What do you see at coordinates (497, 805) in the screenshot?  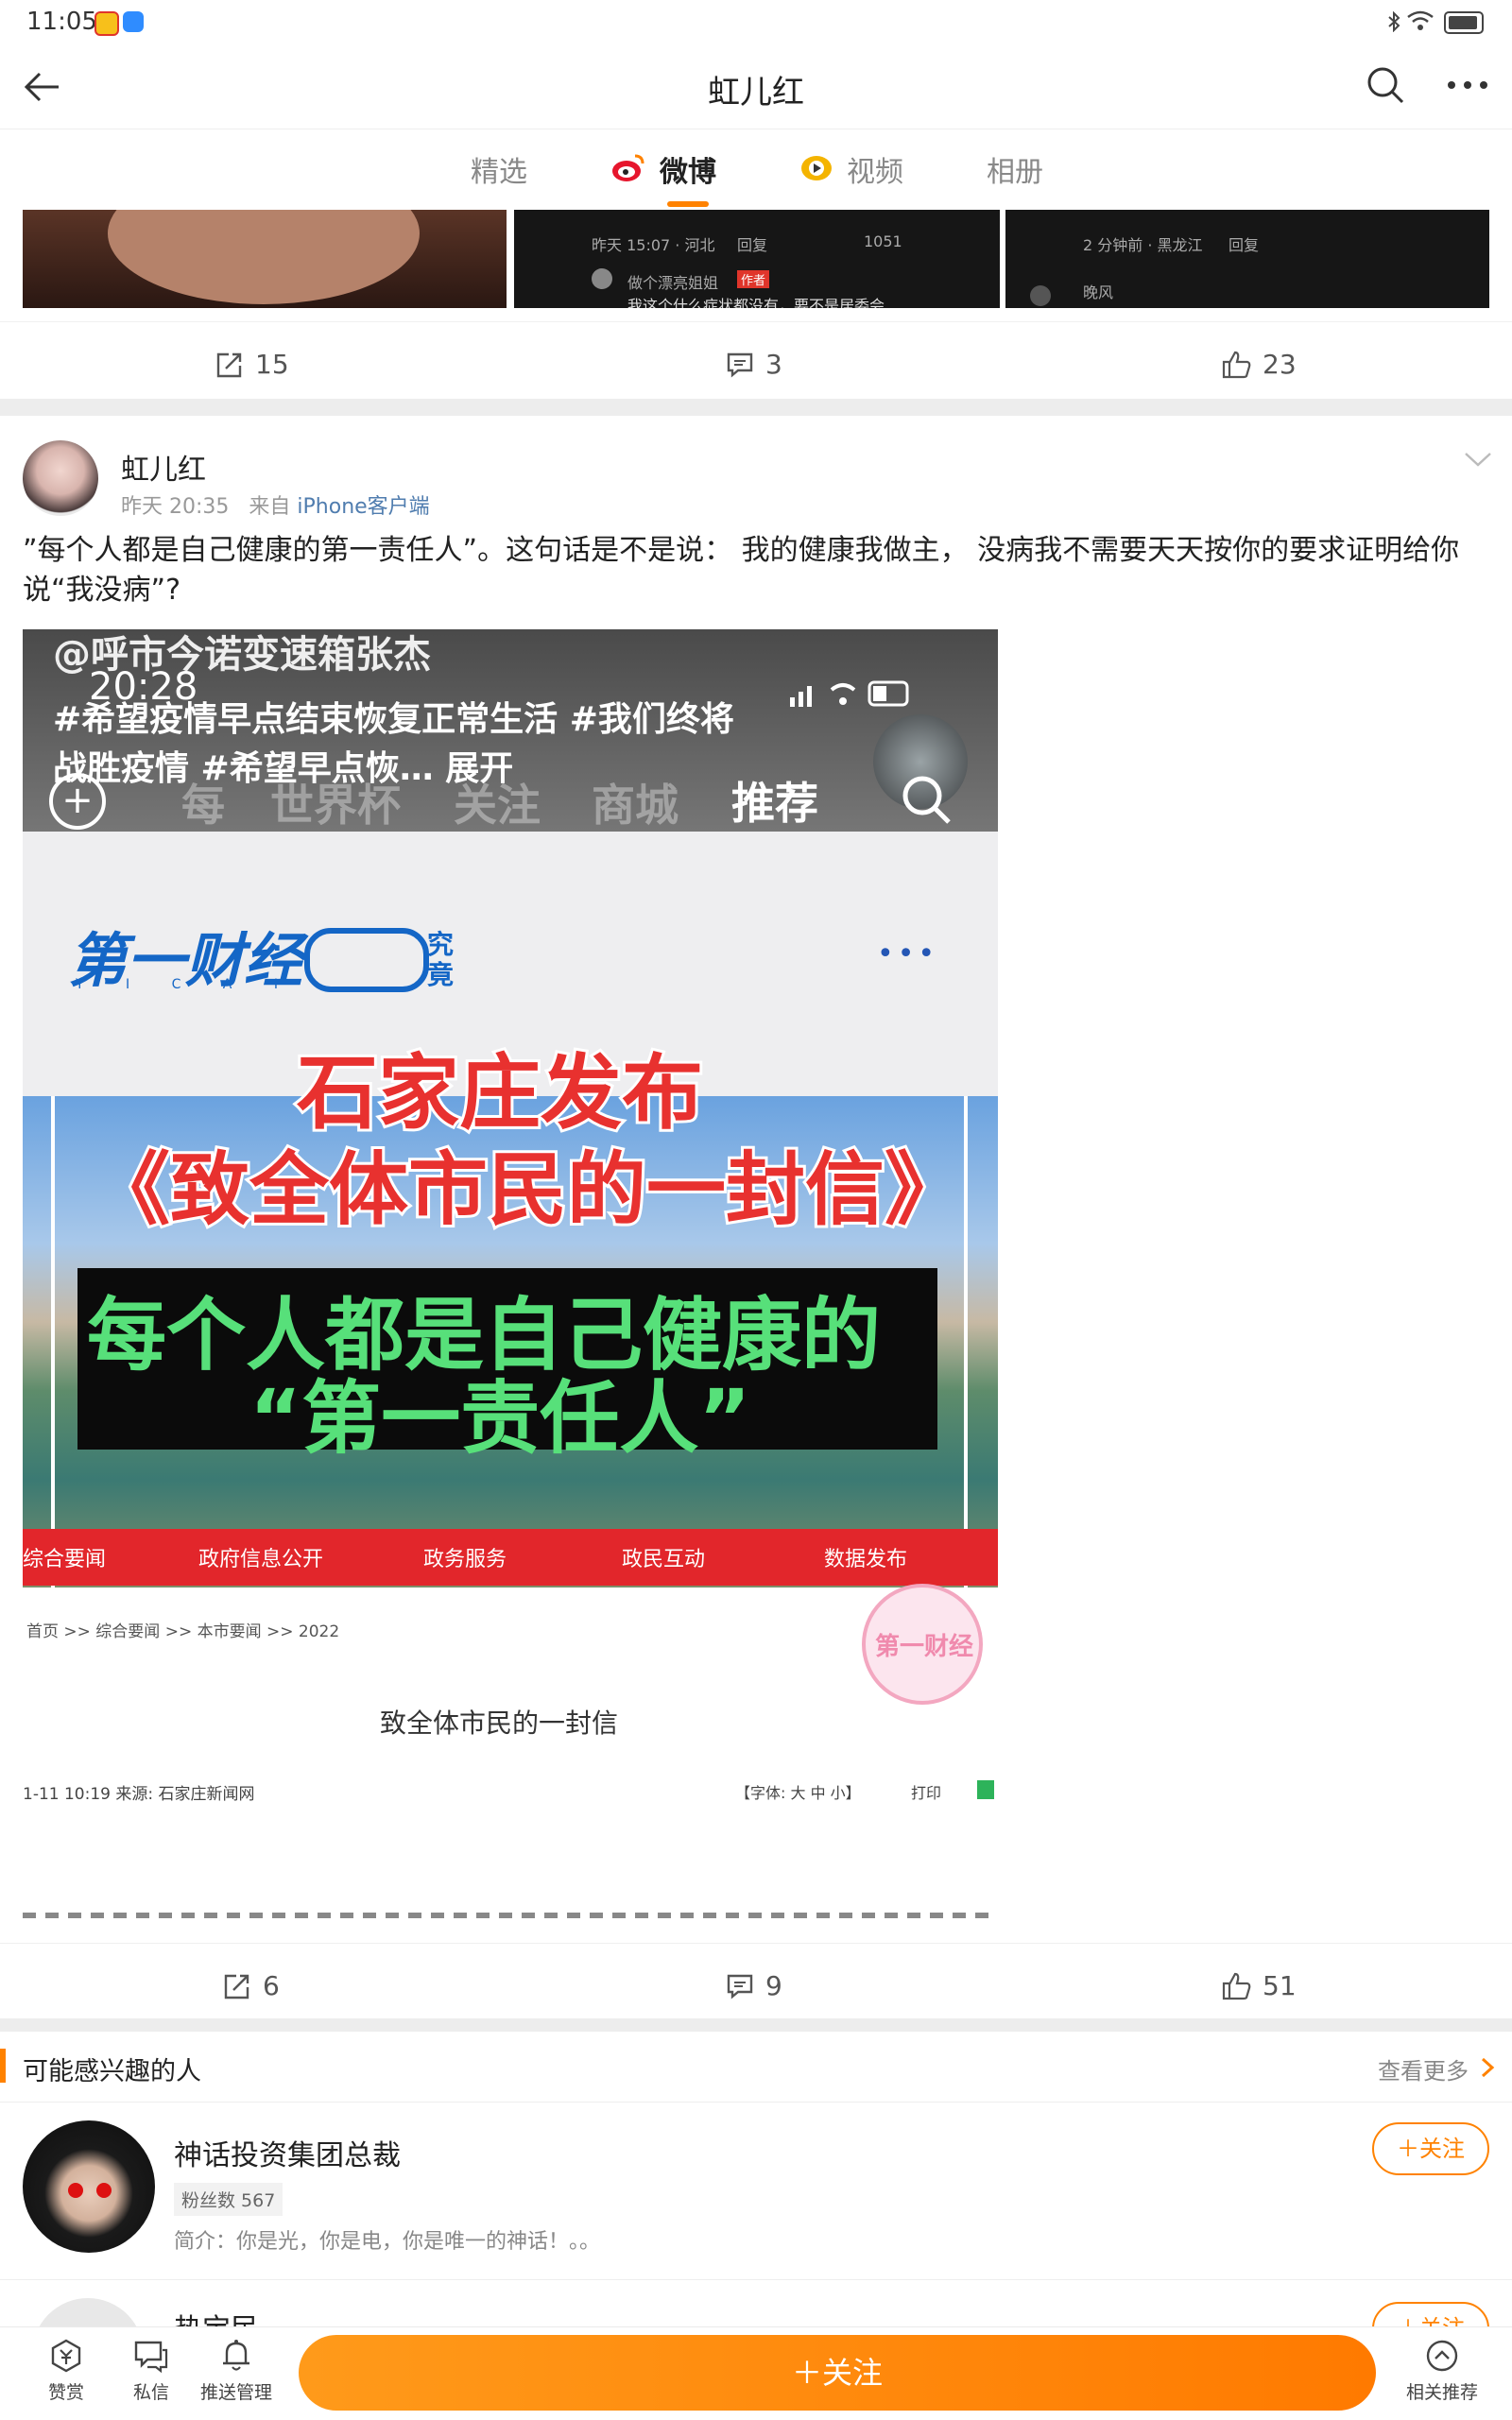 I see `video-nav-item: 关注` at bounding box center [497, 805].